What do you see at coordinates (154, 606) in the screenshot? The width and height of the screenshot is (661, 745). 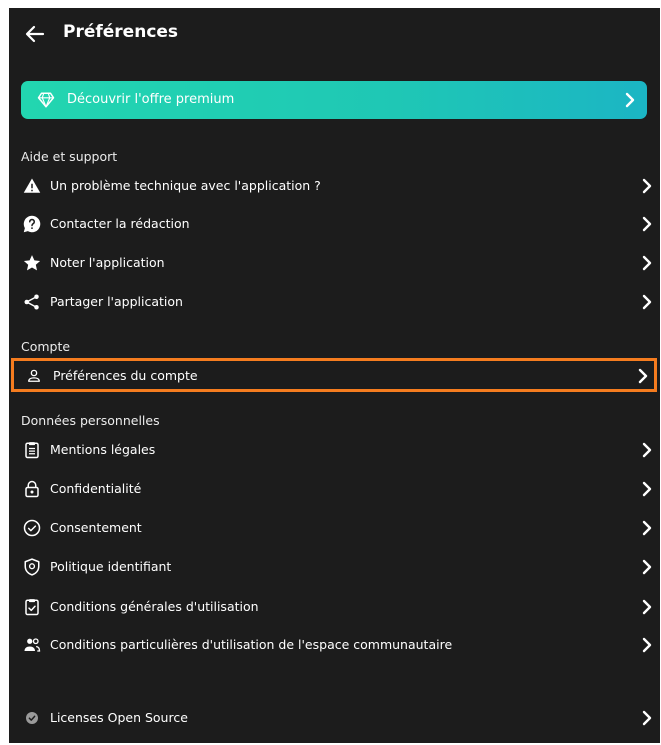 I see `row-label: Conditions générales d'utilisation` at bounding box center [154, 606].